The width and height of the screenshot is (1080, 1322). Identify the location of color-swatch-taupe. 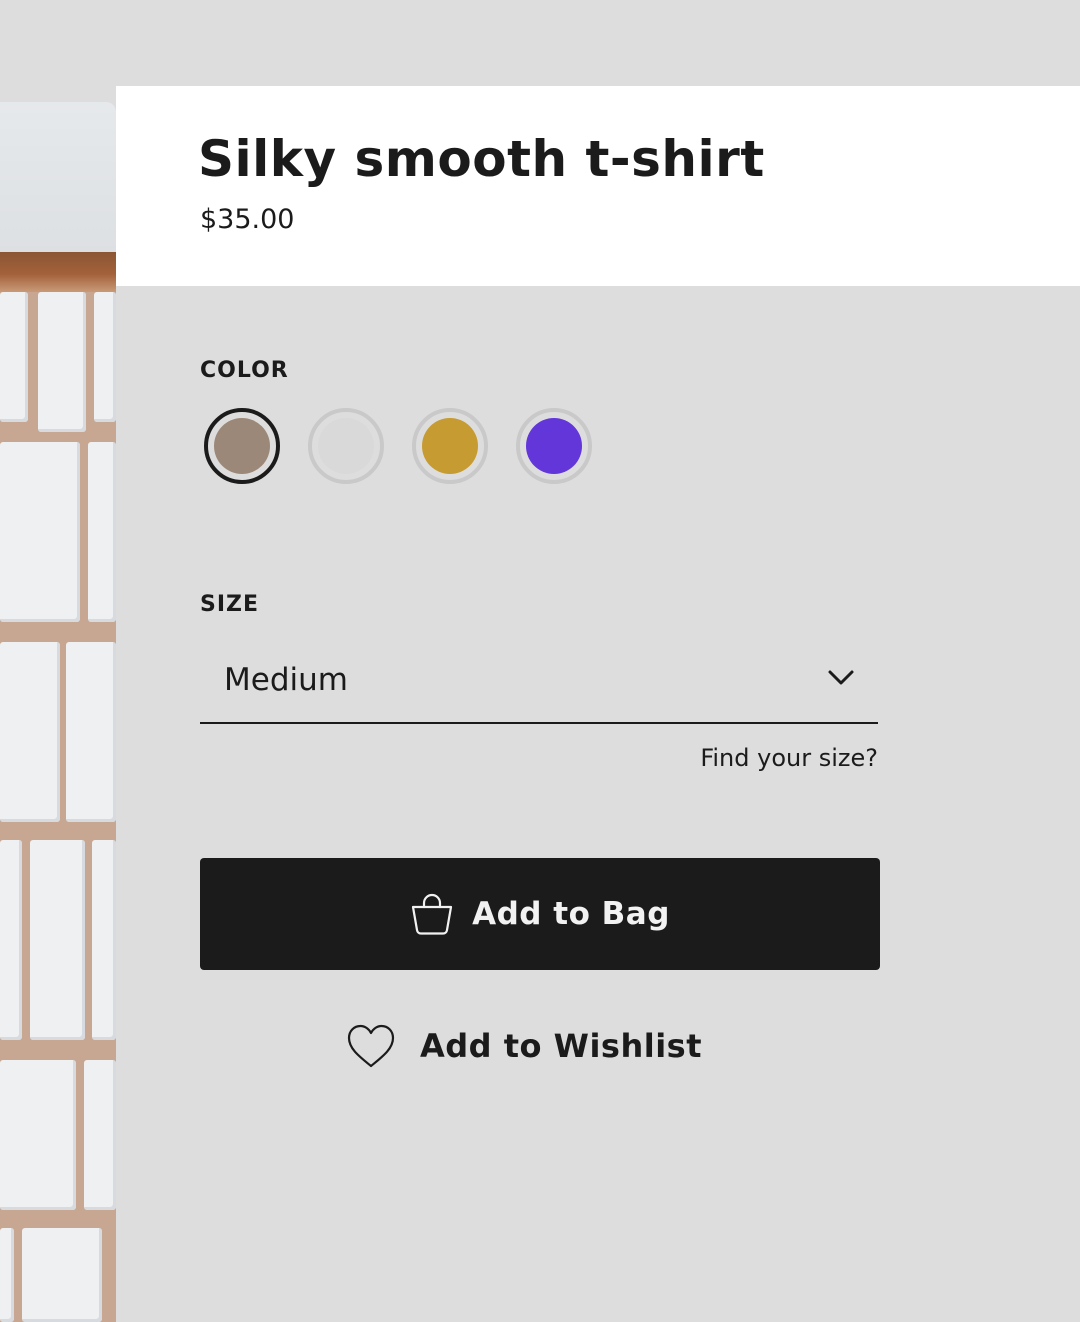
(242, 446).